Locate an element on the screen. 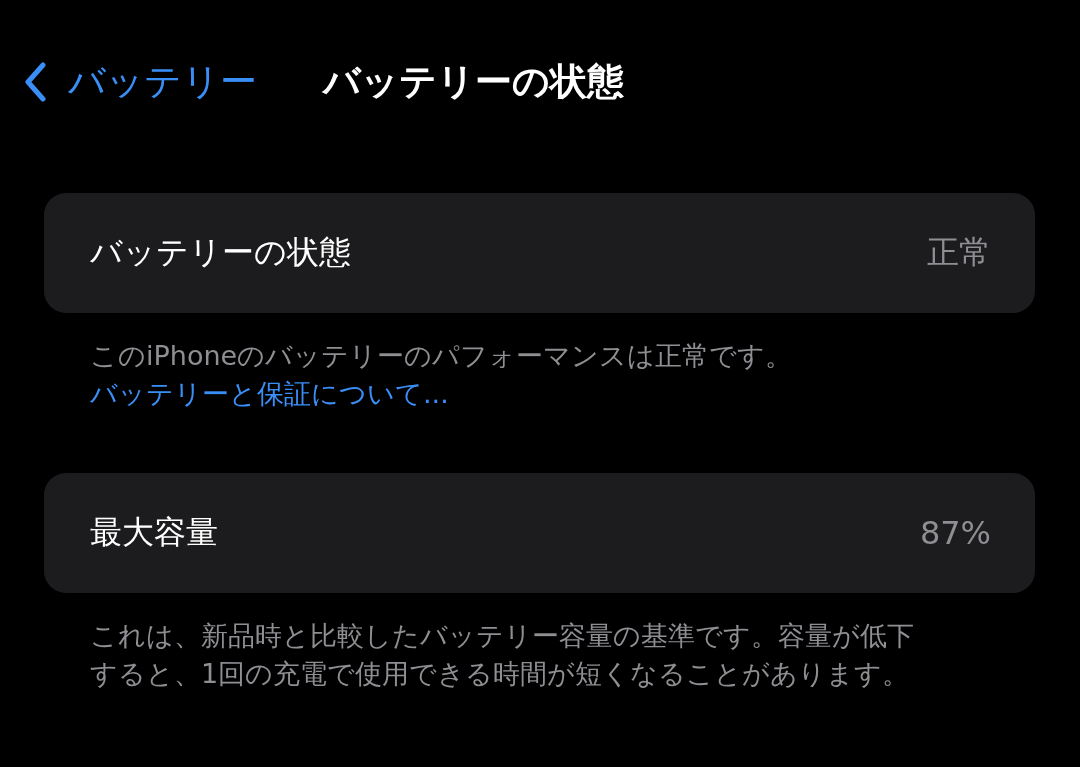  section-footer-text: これは、新品時と比較したバッテリー容量の基準です。容量が低下すると、1回の充電で使用できる時間が短くなることがあります。 is located at coordinates (502, 655).